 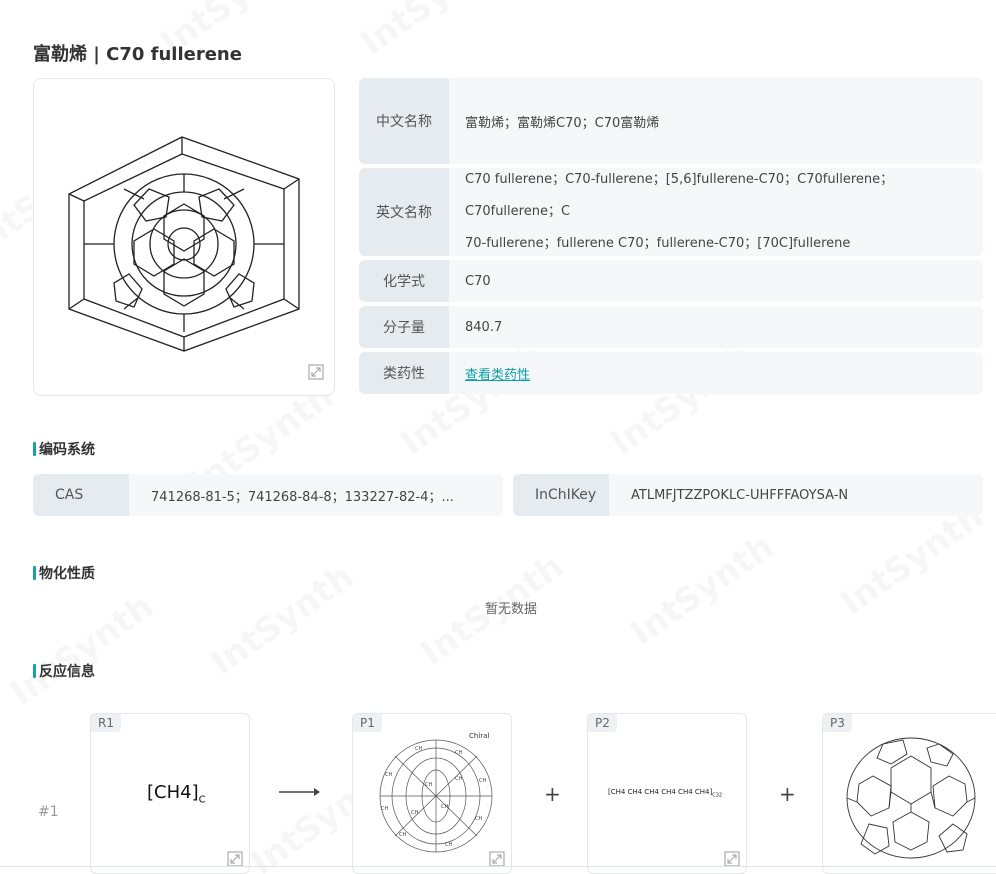 I want to click on product-card-p1: P1 Chiral CH CH CH CH CH CH CH CH CH CH CH CH, so click(x=432, y=793).